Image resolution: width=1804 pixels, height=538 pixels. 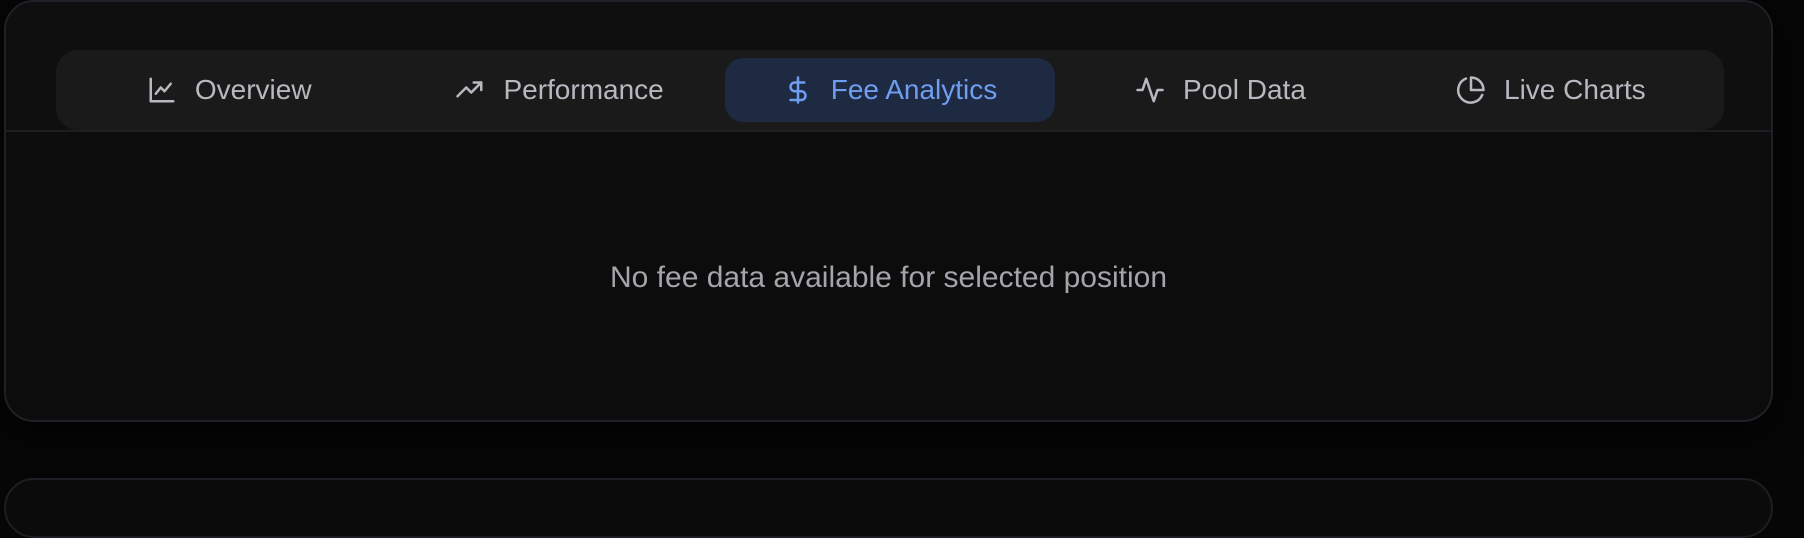 What do you see at coordinates (1150, 90) in the screenshot?
I see `activity-icon` at bounding box center [1150, 90].